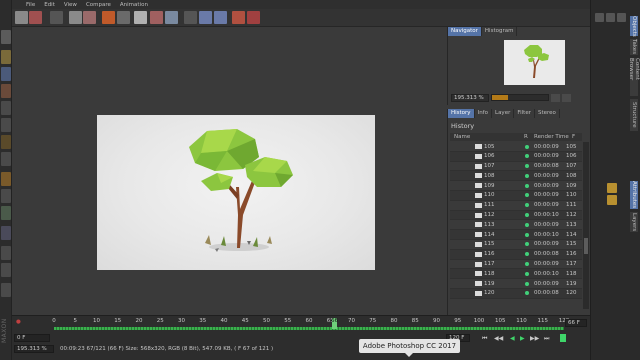 The width and height of the screenshot is (640, 360). I want to click on tab-info: Info, so click(483, 113).